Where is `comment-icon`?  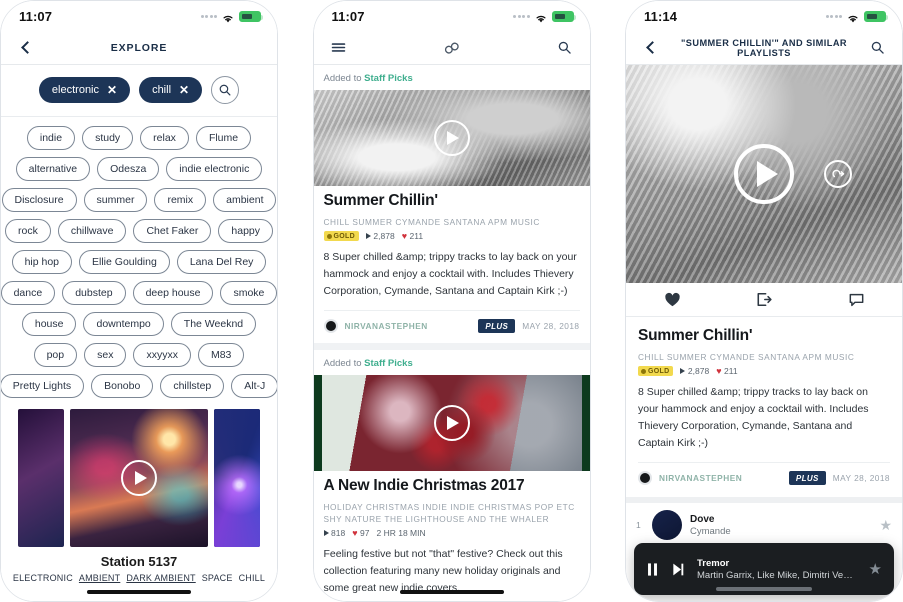
comment-icon is located at coordinates (856, 300).